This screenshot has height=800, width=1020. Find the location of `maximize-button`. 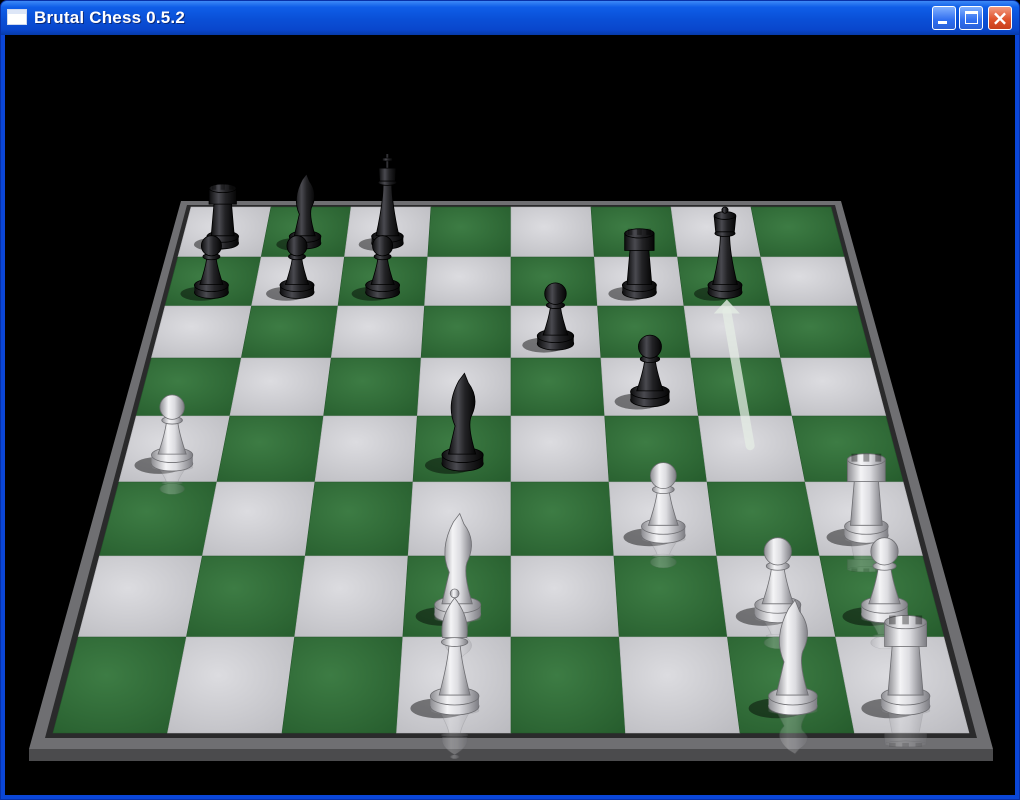

maximize-button is located at coordinates (971, 18).